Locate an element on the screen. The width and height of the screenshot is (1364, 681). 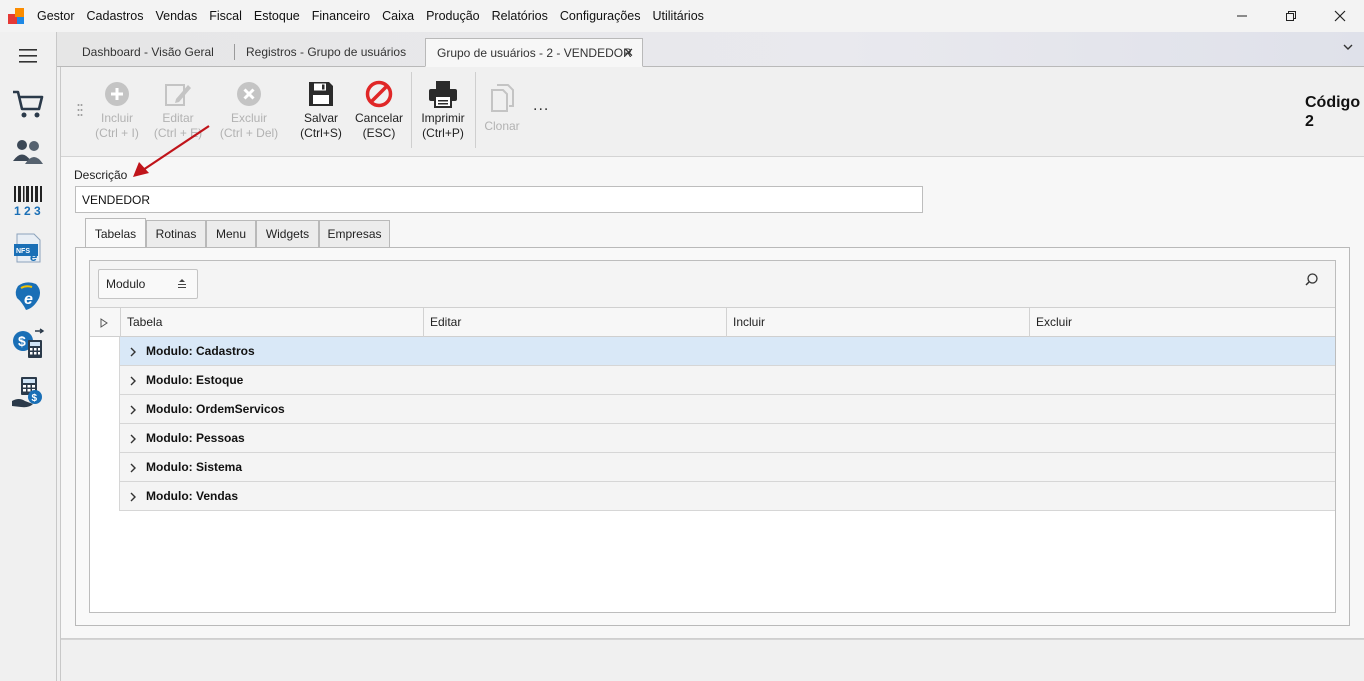
restore-button is located at coordinates (1291, 16).